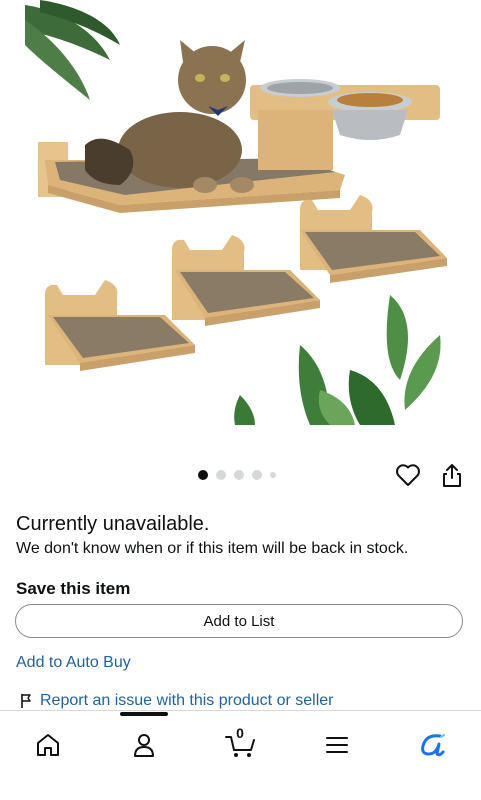  What do you see at coordinates (432, 745) in the screenshot?
I see `ai-assistant-icon` at bounding box center [432, 745].